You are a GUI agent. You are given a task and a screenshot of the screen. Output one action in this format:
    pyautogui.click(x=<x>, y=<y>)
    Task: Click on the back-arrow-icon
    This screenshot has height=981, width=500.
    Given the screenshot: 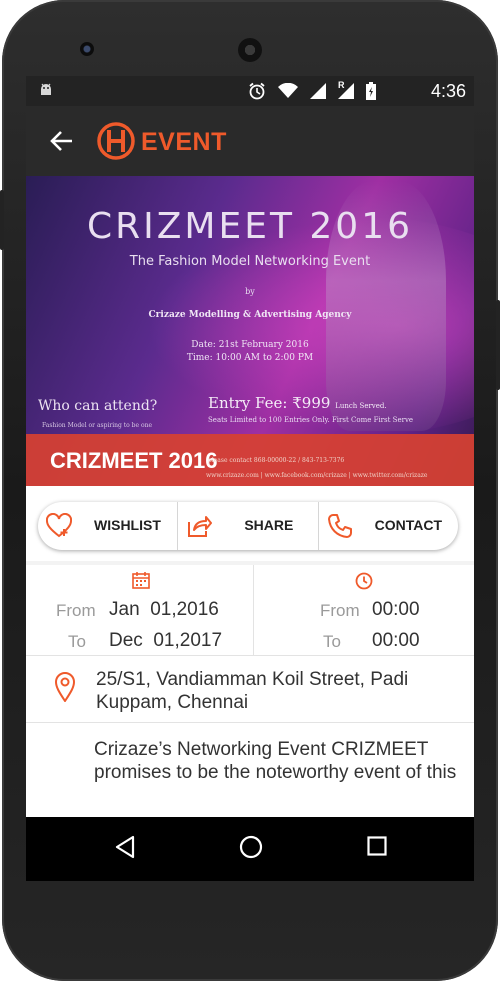 What is the action you would take?
    pyautogui.click(x=62, y=141)
    